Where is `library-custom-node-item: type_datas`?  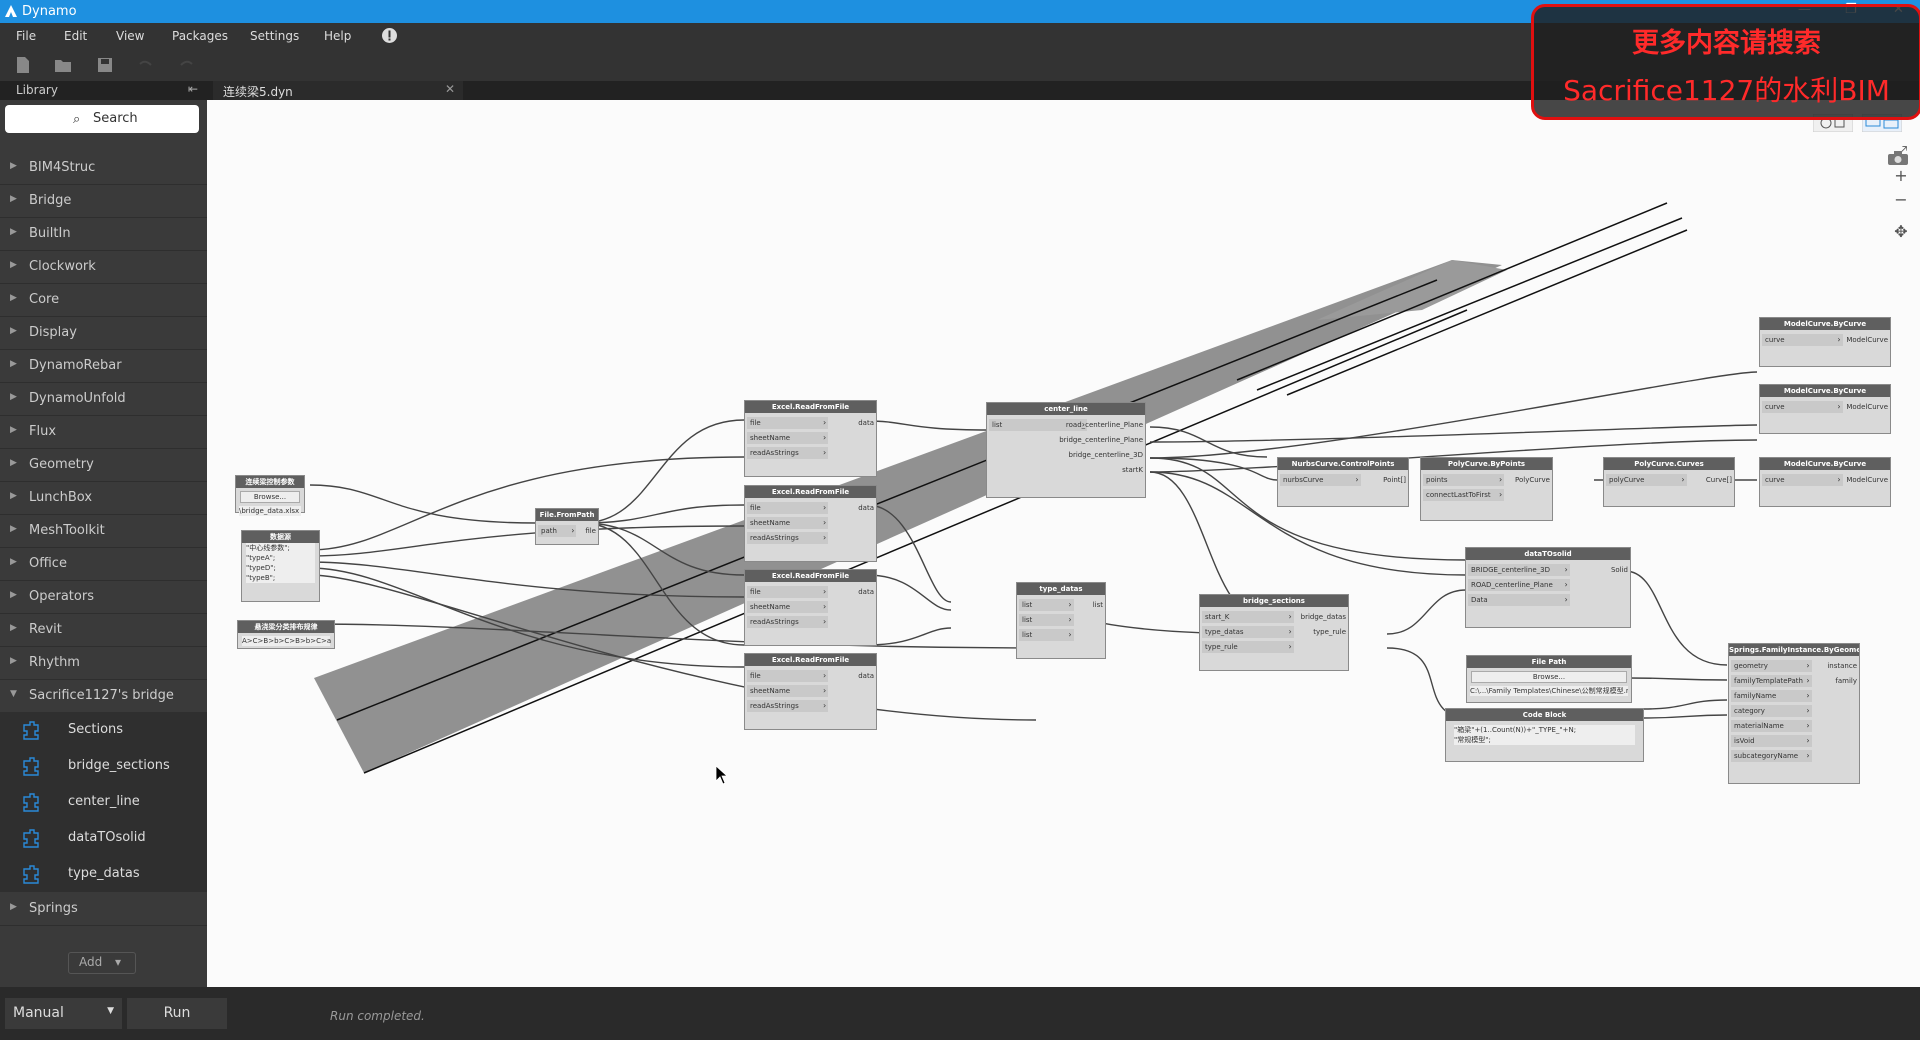
library-custom-node-item: type_datas is located at coordinates (103, 874).